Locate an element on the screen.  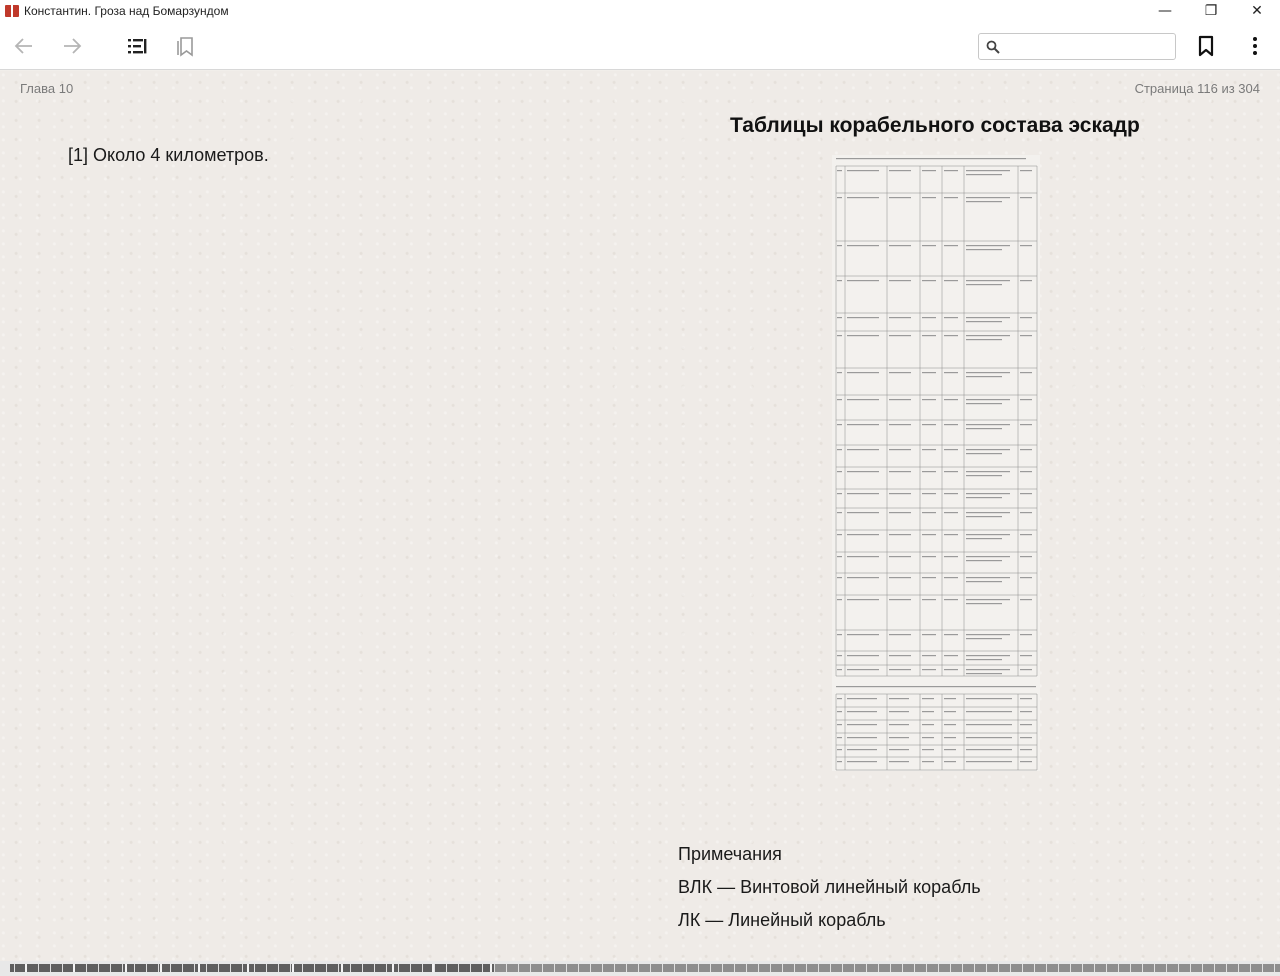
search-input is located at coordinates (1087, 46).